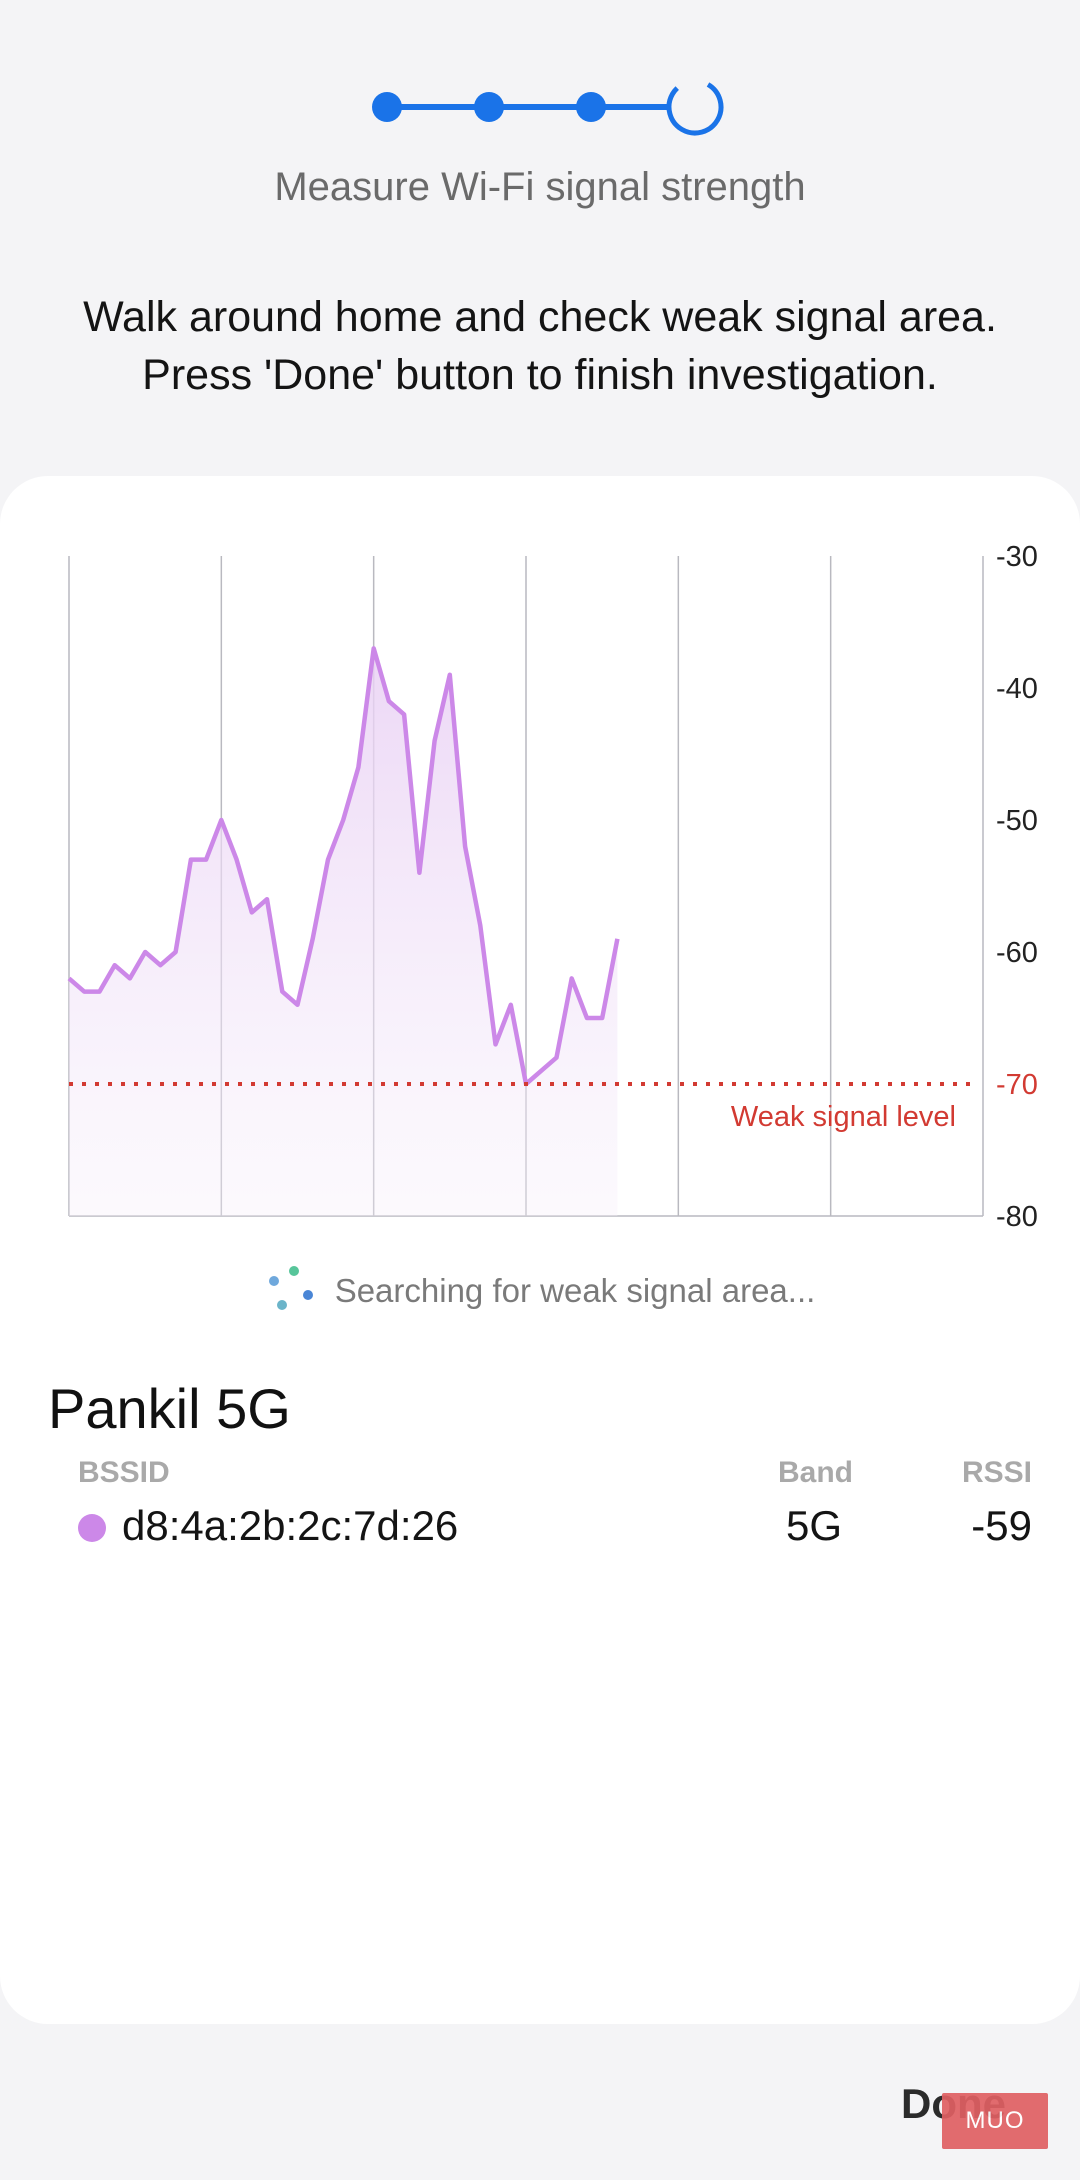  What do you see at coordinates (814, 1525) in the screenshot?
I see `band-value: 5G` at bounding box center [814, 1525].